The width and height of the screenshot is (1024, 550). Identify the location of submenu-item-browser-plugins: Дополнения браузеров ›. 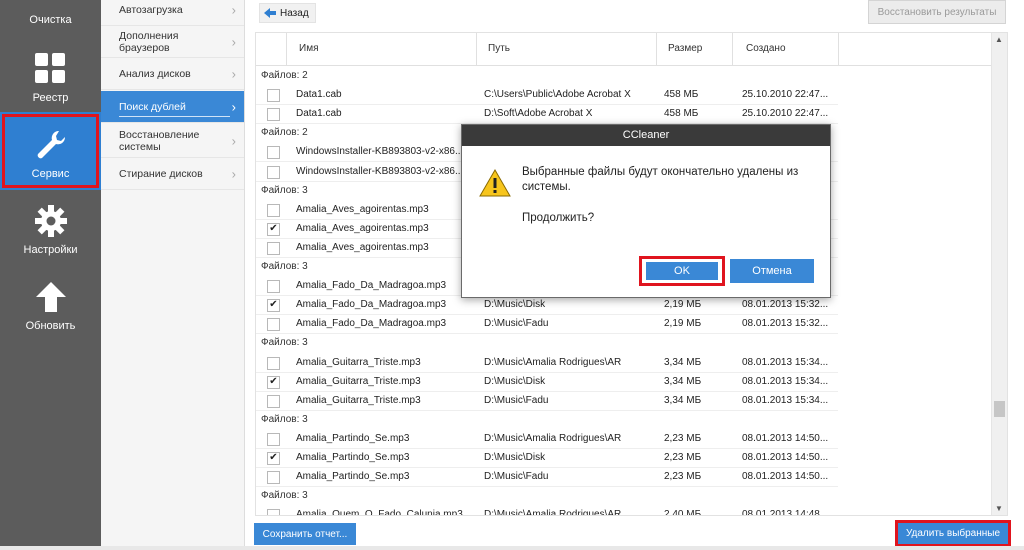
(172, 42).